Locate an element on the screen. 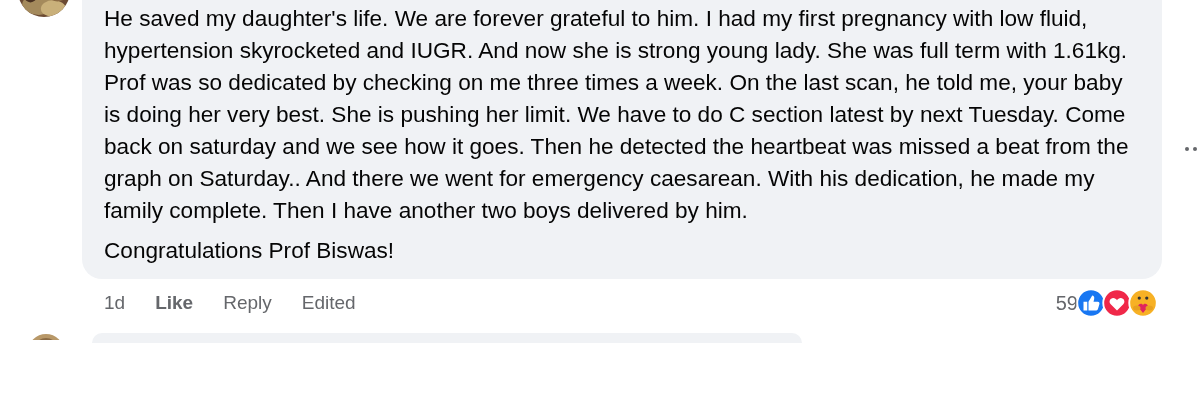 This screenshot has width=1200, height=401. timestamp: 1d is located at coordinates (115, 303).